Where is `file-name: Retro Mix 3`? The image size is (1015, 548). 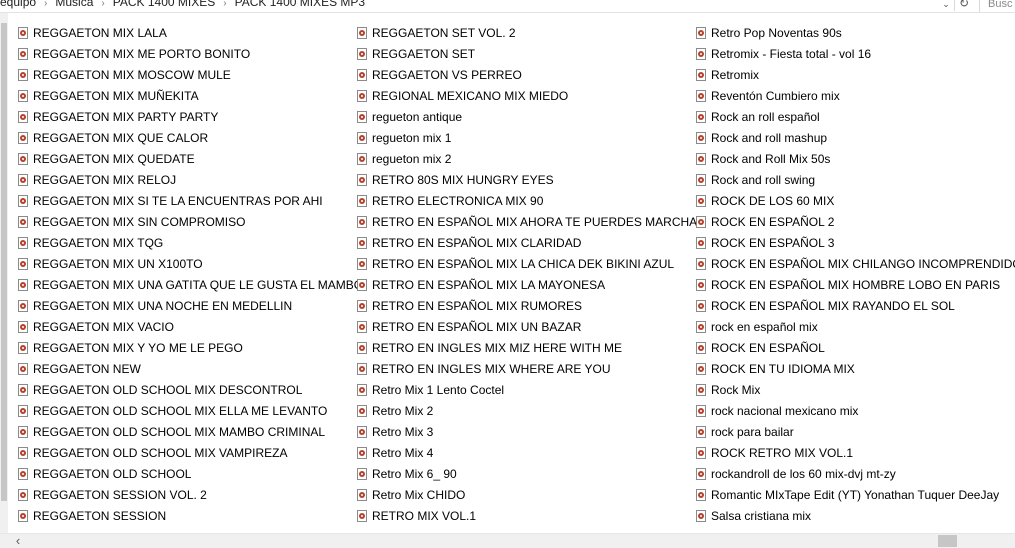 file-name: Retro Mix 3 is located at coordinates (403, 432).